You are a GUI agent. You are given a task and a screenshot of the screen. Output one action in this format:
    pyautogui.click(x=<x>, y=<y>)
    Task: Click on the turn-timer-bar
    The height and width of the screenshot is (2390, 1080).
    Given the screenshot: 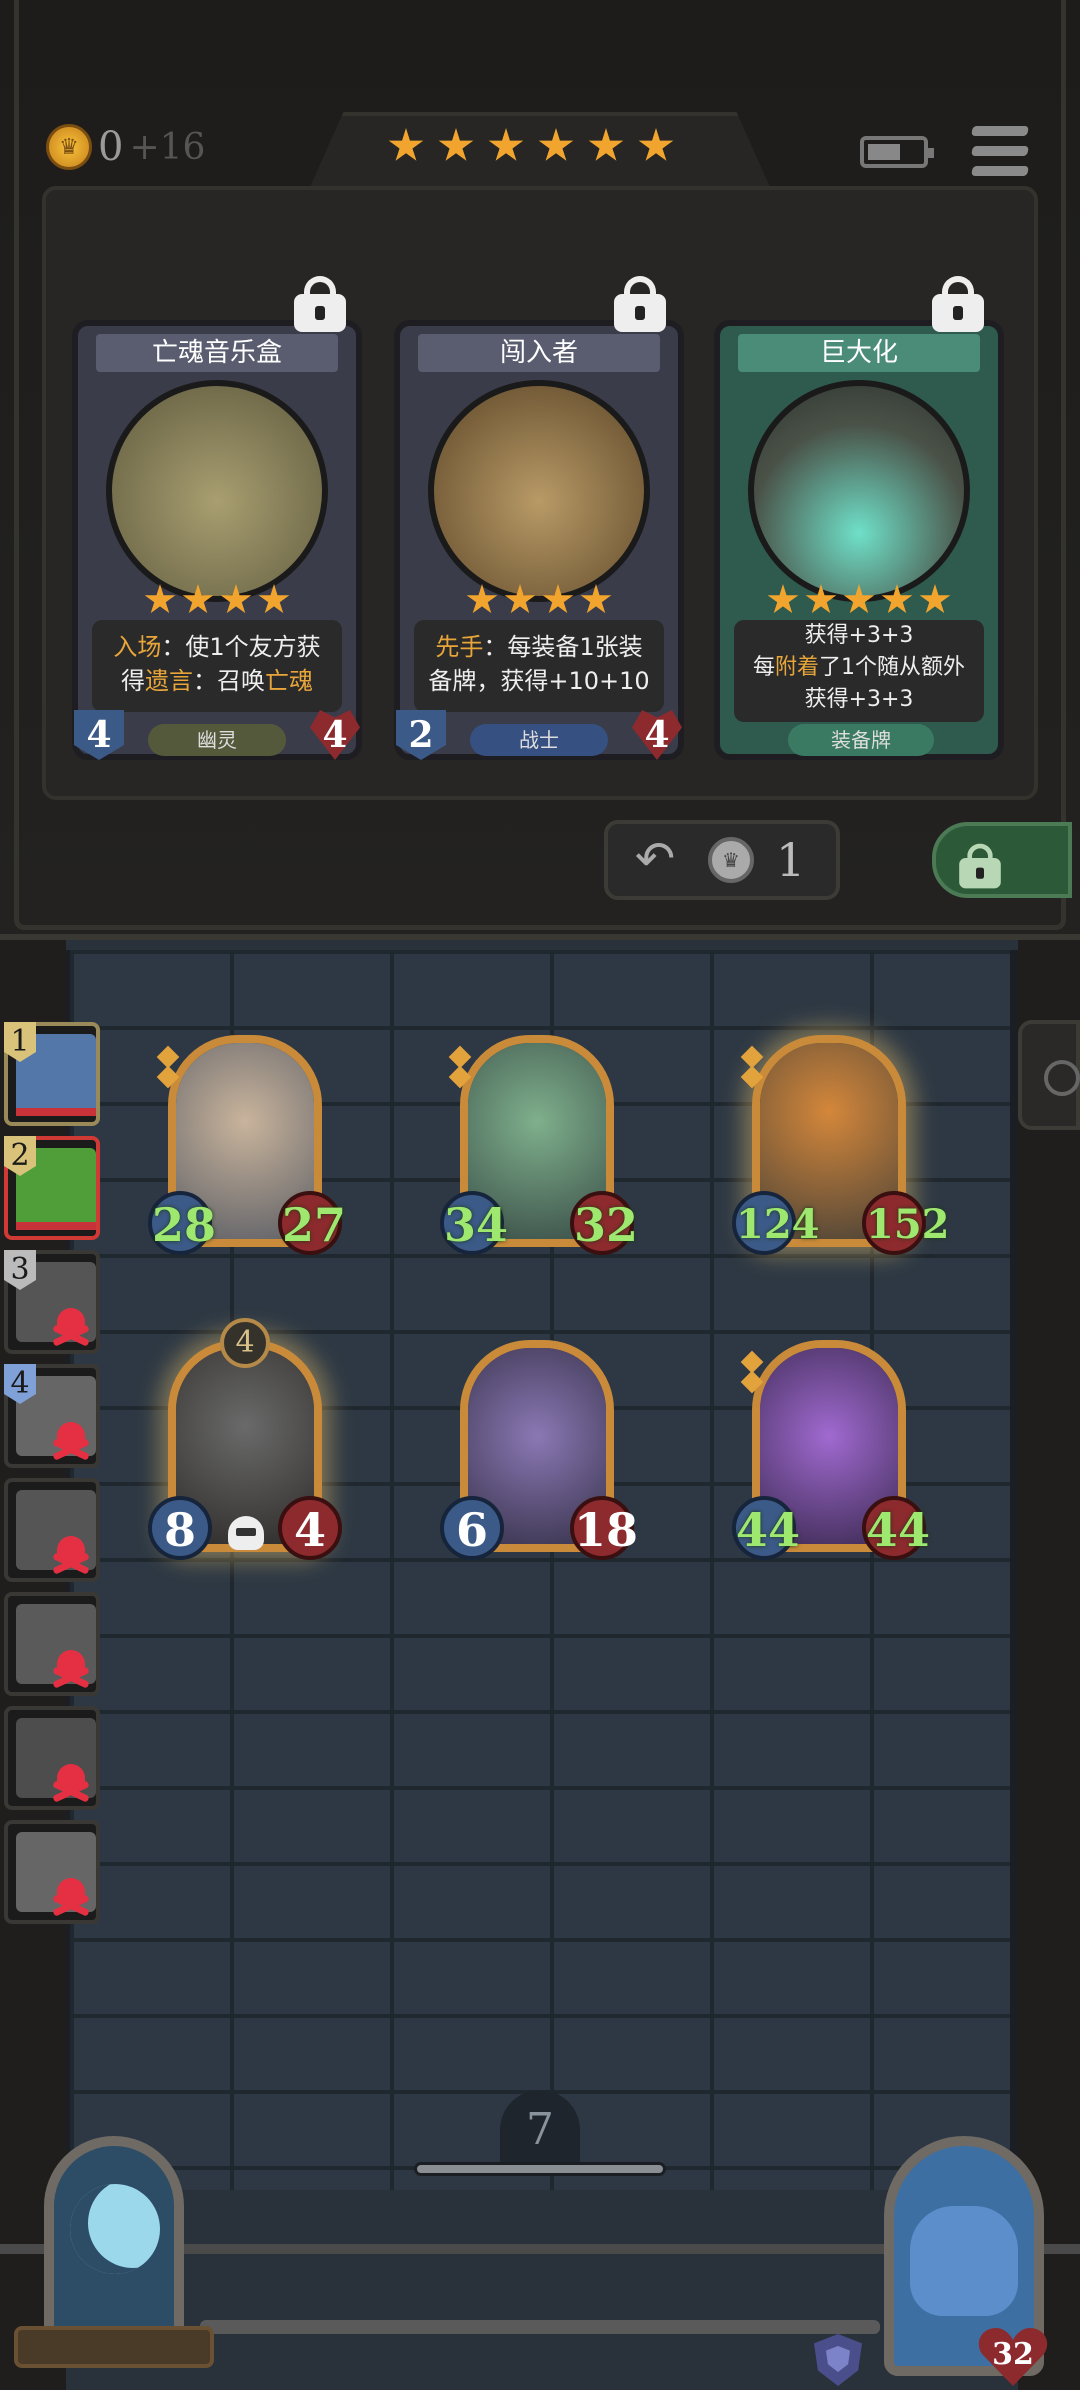 What is the action you would take?
    pyautogui.click(x=540, y=2169)
    